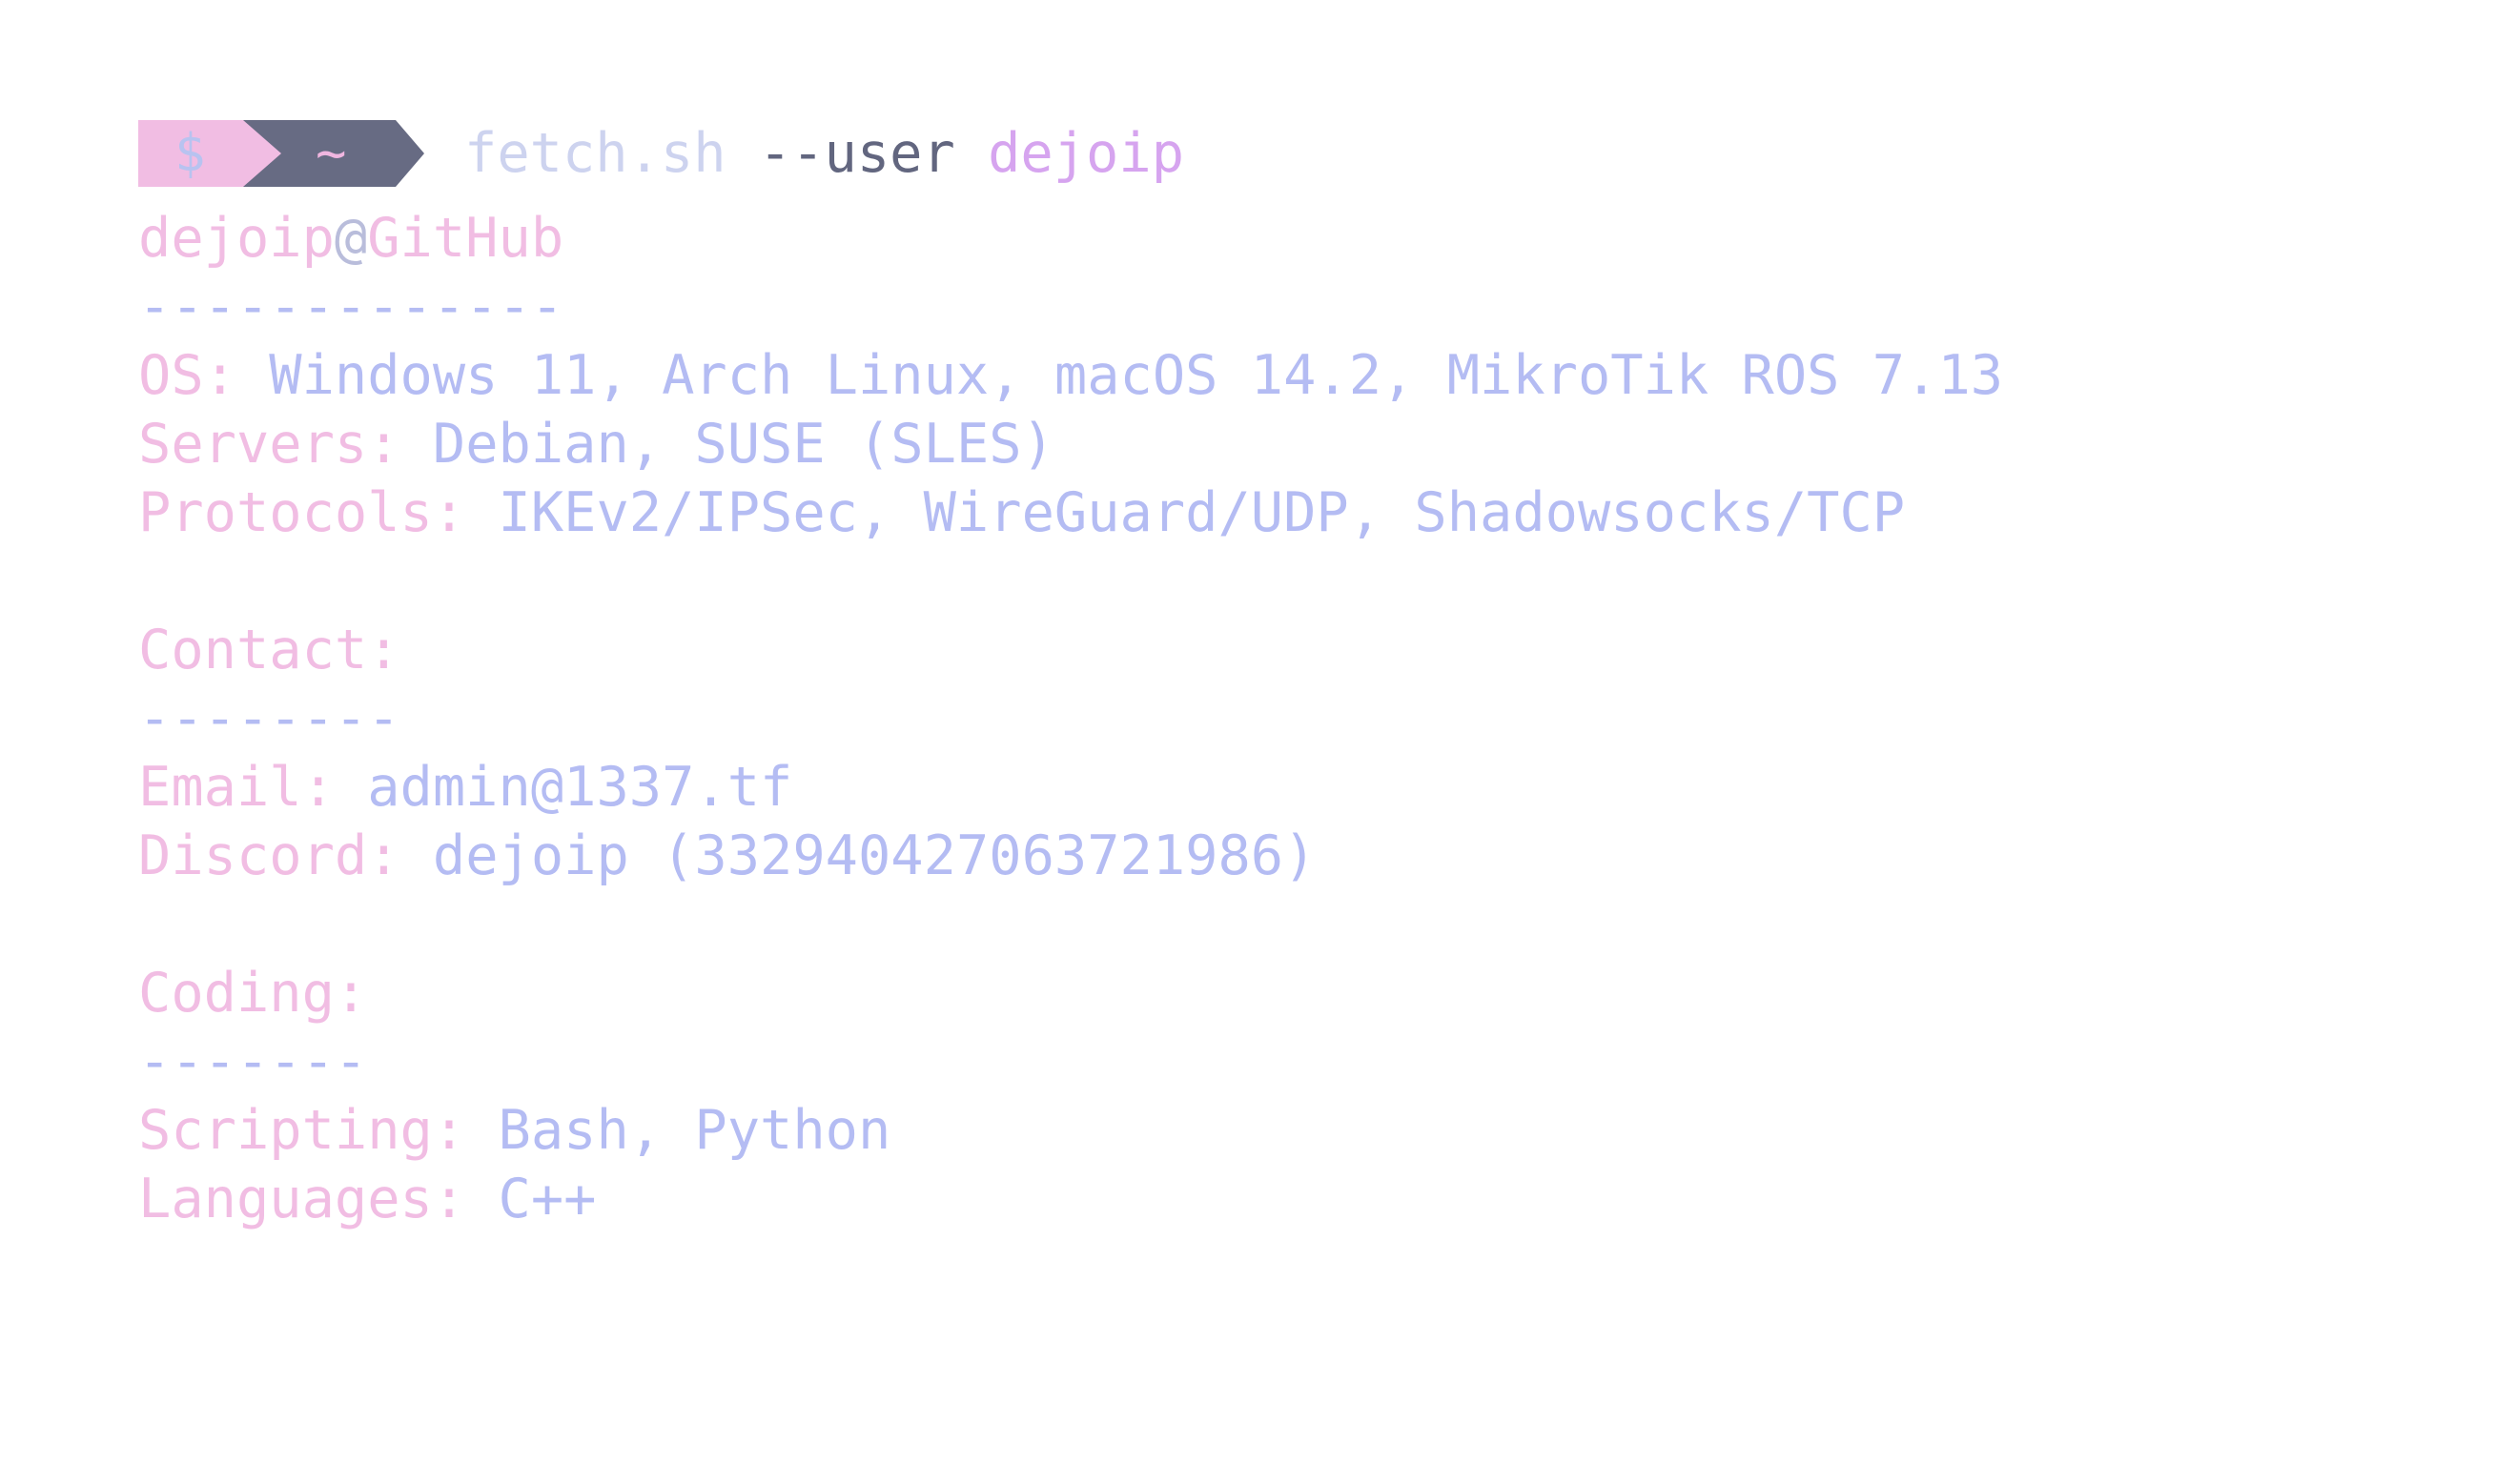 This screenshot has height=1484, width=2516. What do you see at coordinates (1282, 788) in the screenshot?
I see `email-line: Email: admin@1337.tf` at bounding box center [1282, 788].